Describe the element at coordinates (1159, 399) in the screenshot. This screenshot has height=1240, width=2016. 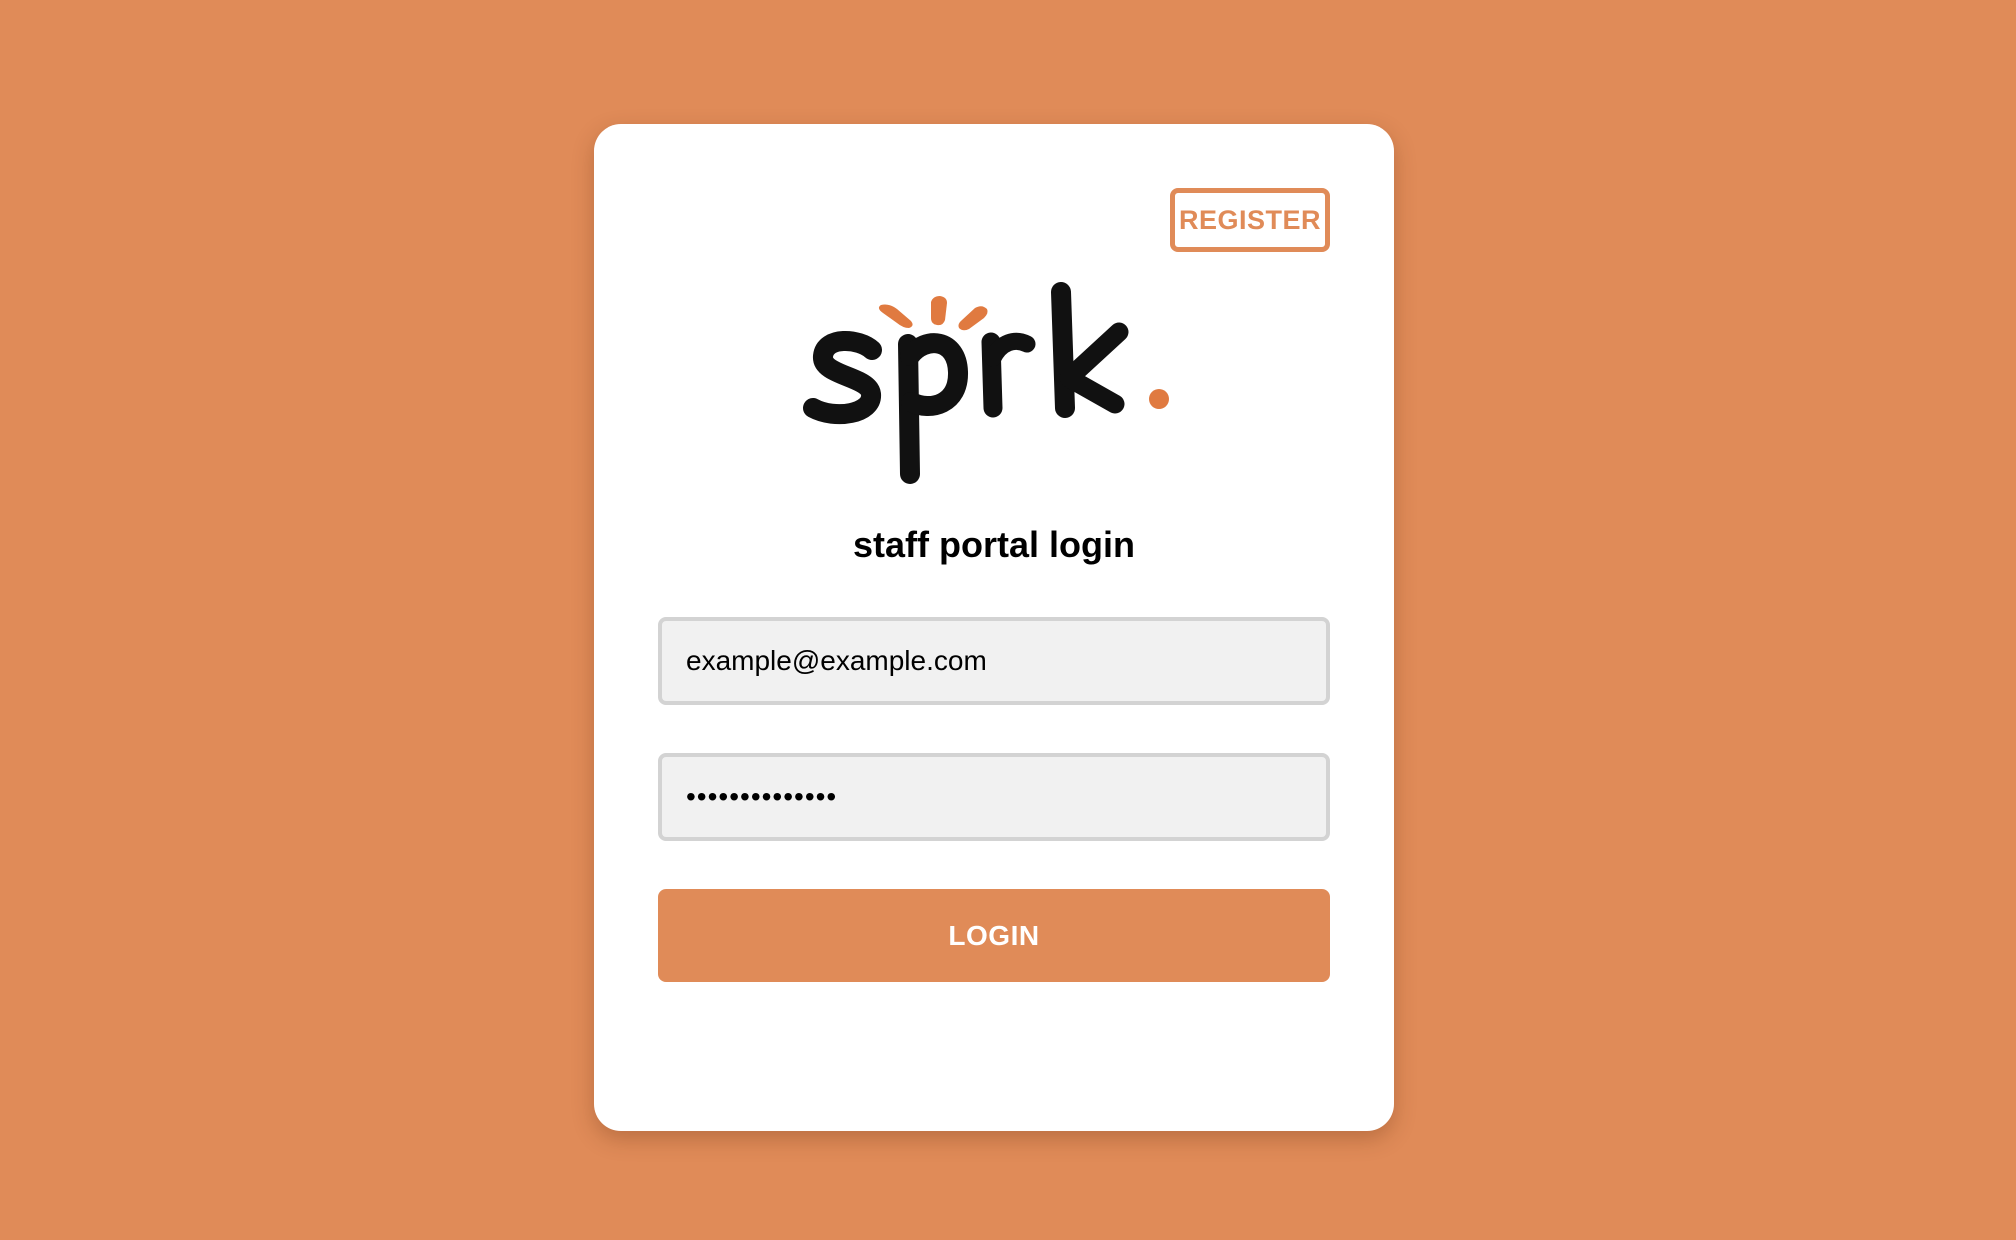
I see `logo-dot-icon` at that location.